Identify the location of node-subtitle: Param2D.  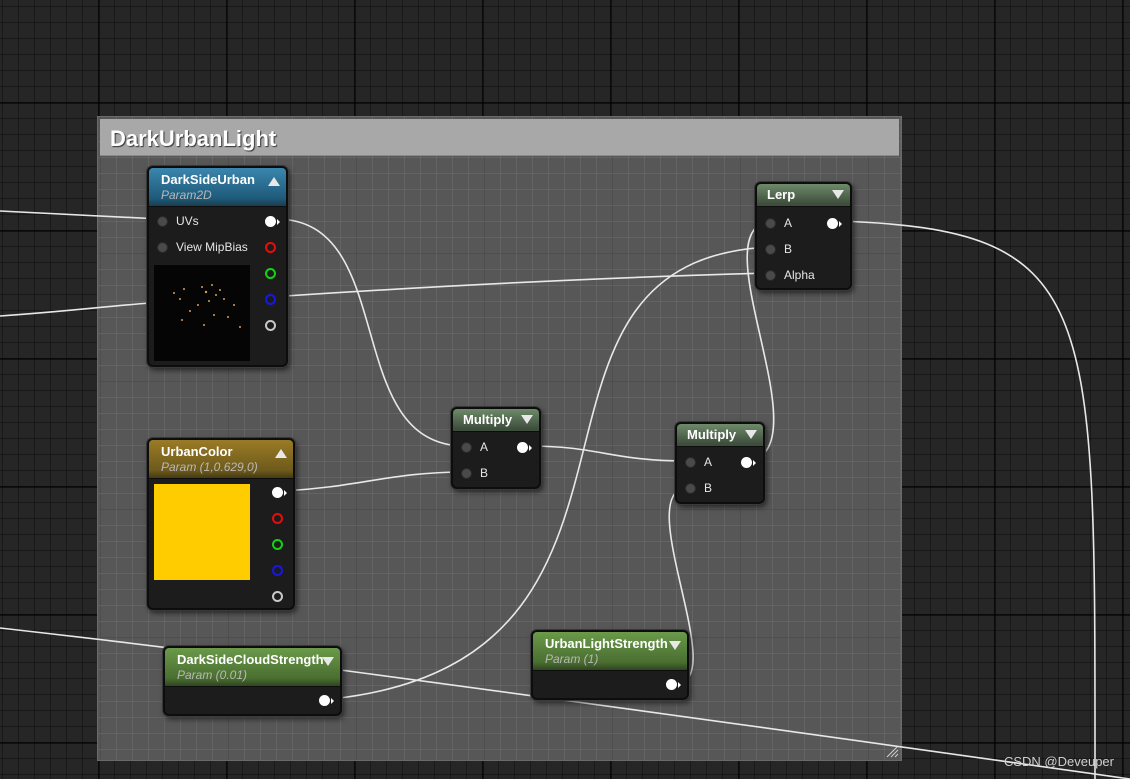
(186, 195).